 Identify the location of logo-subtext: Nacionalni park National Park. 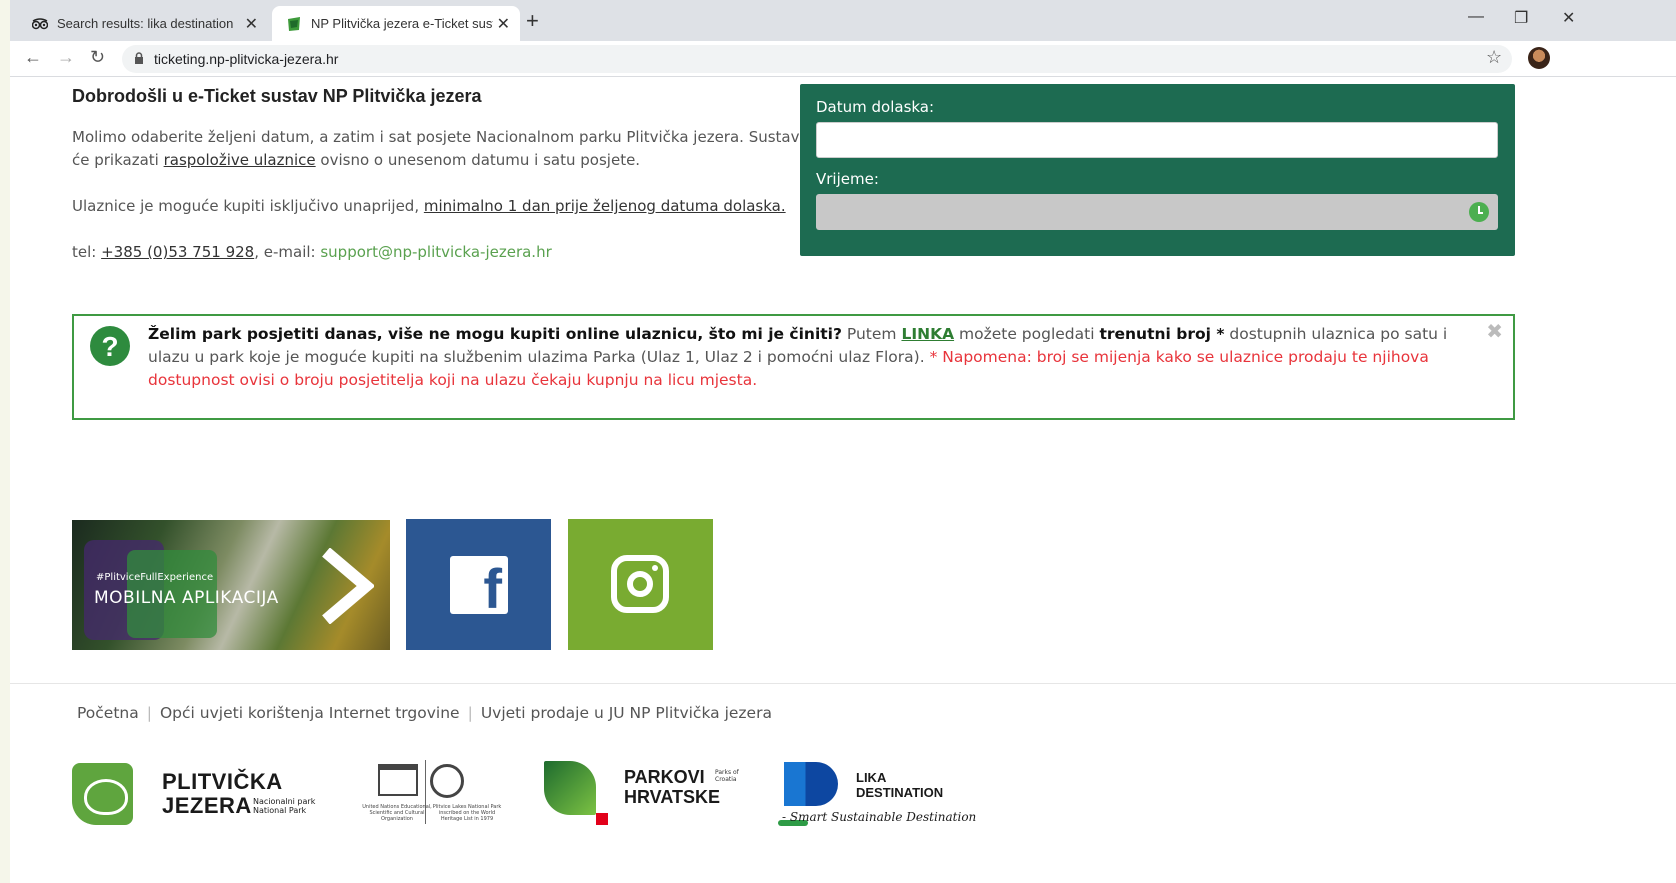
(284, 806).